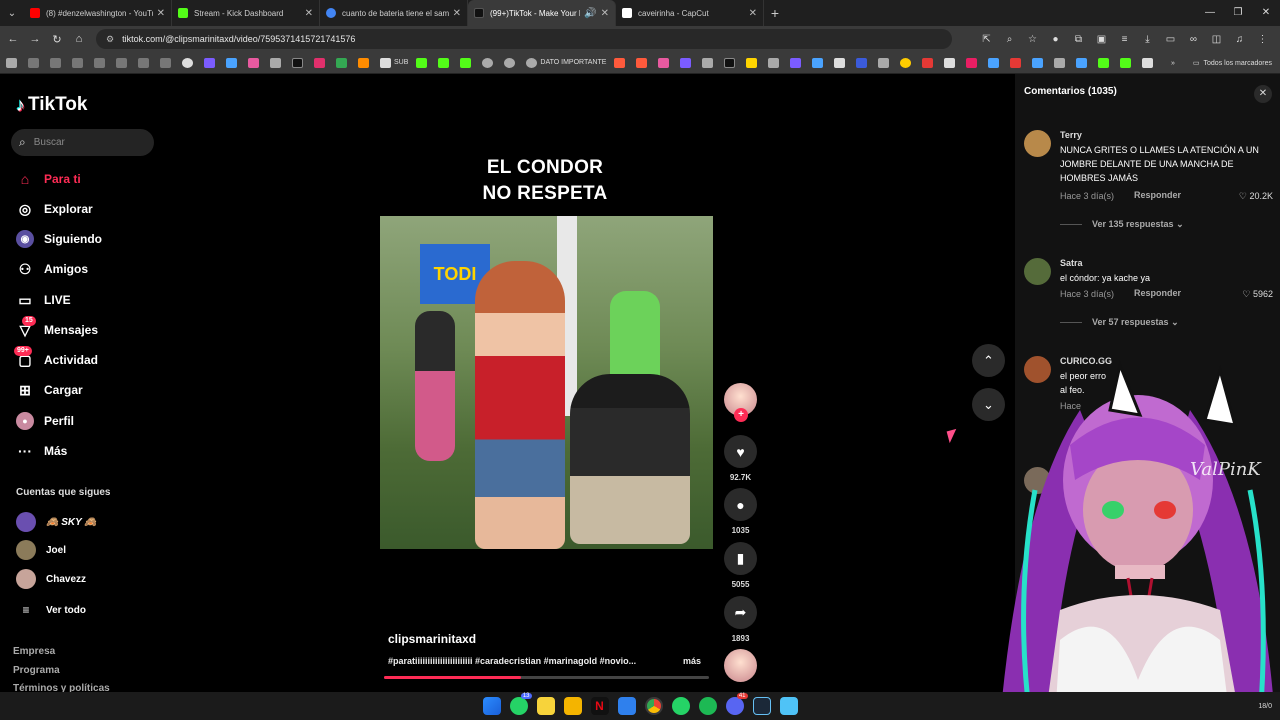 This screenshot has height=720, width=1280. I want to click on download-icon: ⤓, so click(1147, 39).